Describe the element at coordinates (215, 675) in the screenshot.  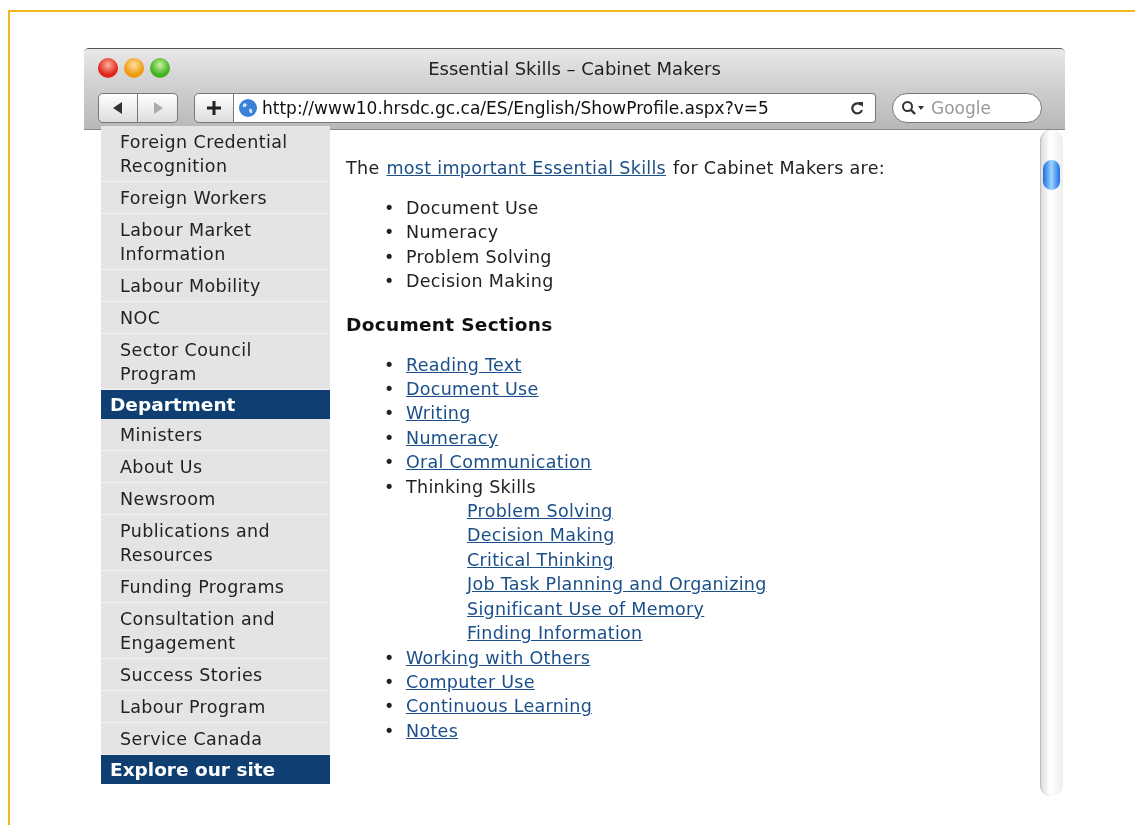
I see `sidebar-item: Success Stories` at that location.